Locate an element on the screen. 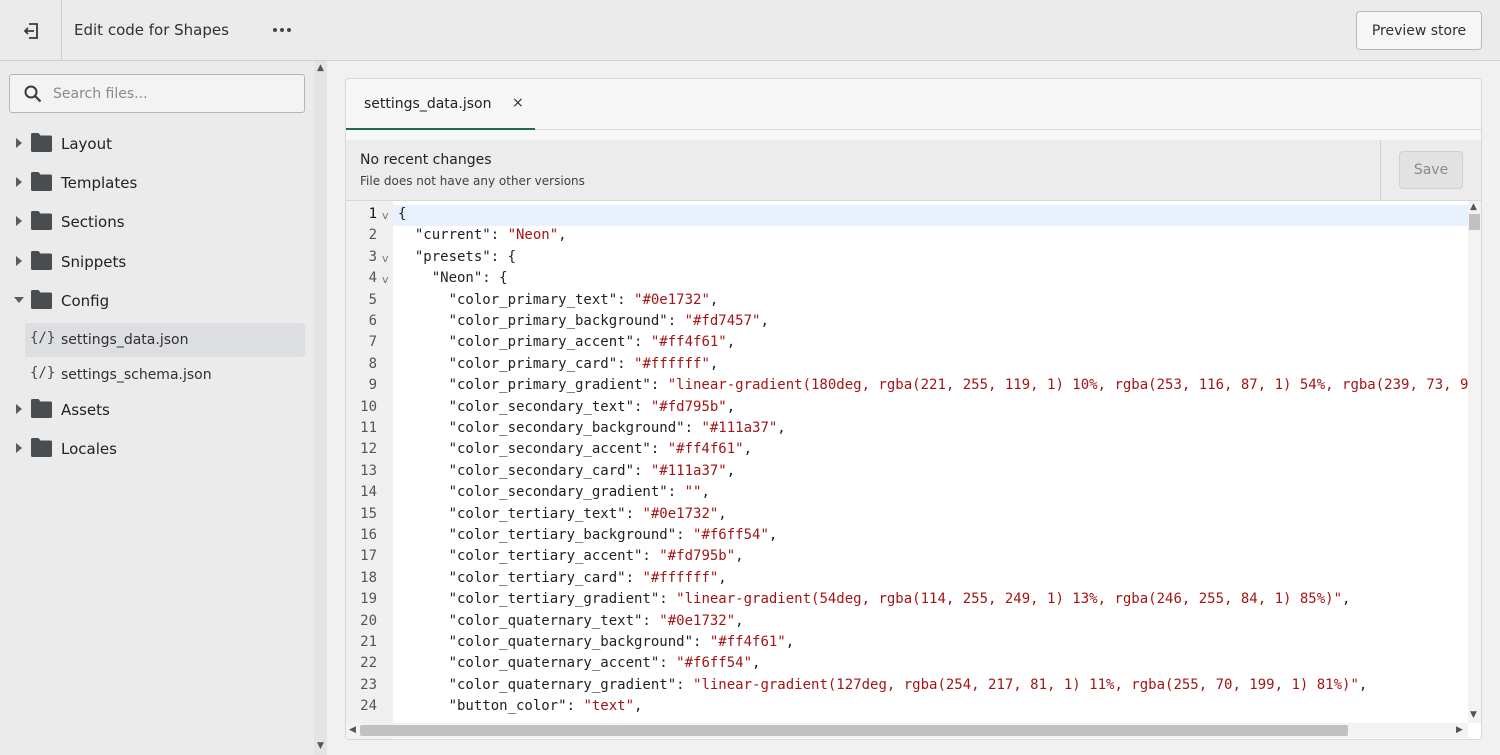 This screenshot has height=755, width=1500. code-line: "color_secondary_gradient": "", is located at coordinates (554, 492).